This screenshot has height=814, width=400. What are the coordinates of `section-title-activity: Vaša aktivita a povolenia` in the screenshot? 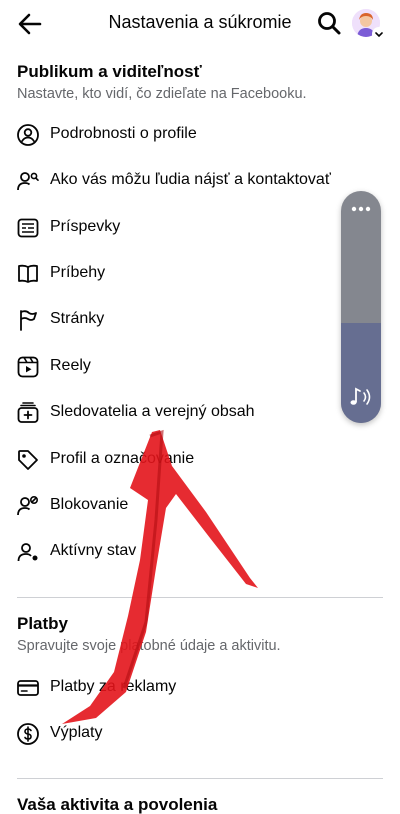 It's located at (117, 804).